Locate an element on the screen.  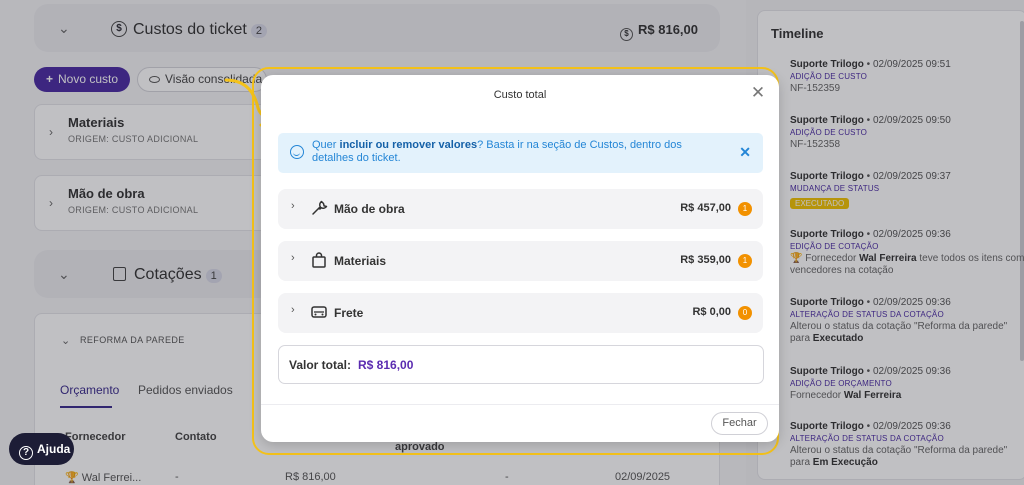
help-button: ? Ajuda is located at coordinates (41, 449).